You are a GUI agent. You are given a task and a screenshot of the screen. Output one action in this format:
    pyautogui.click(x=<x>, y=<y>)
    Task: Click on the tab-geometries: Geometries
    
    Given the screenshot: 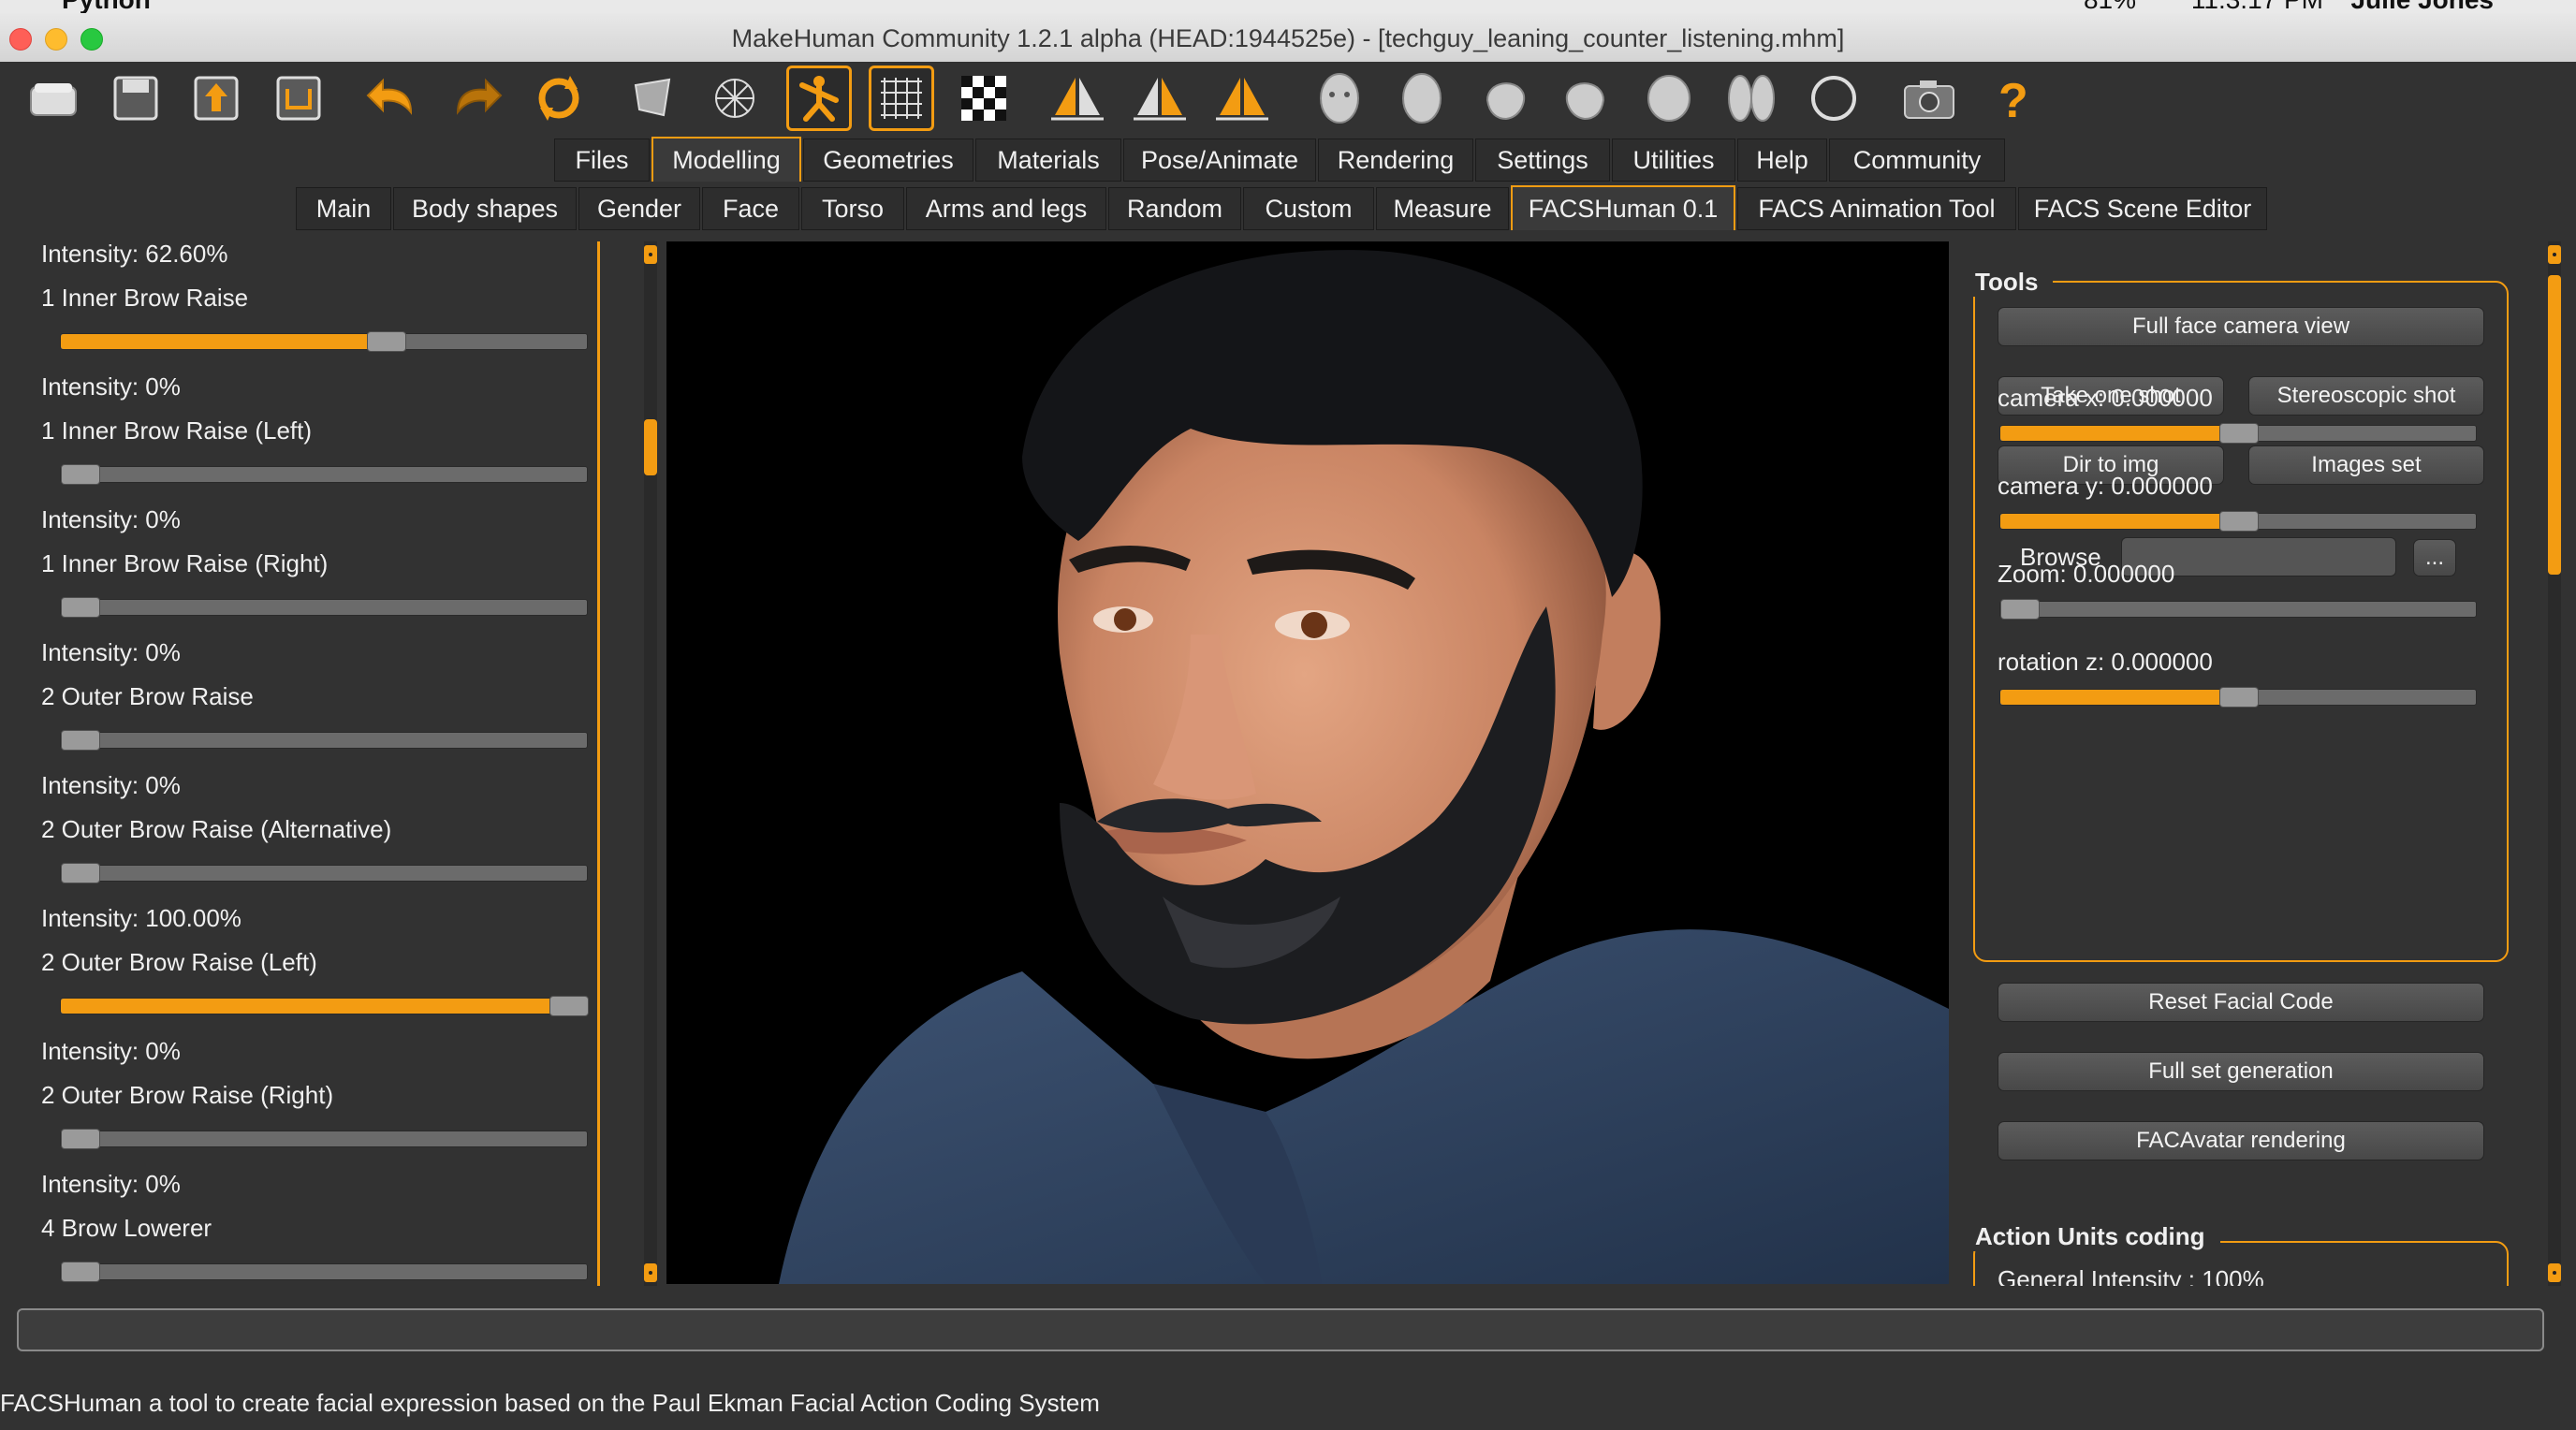 What is the action you would take?
    pyautogui.click(x=888, y=160)
    